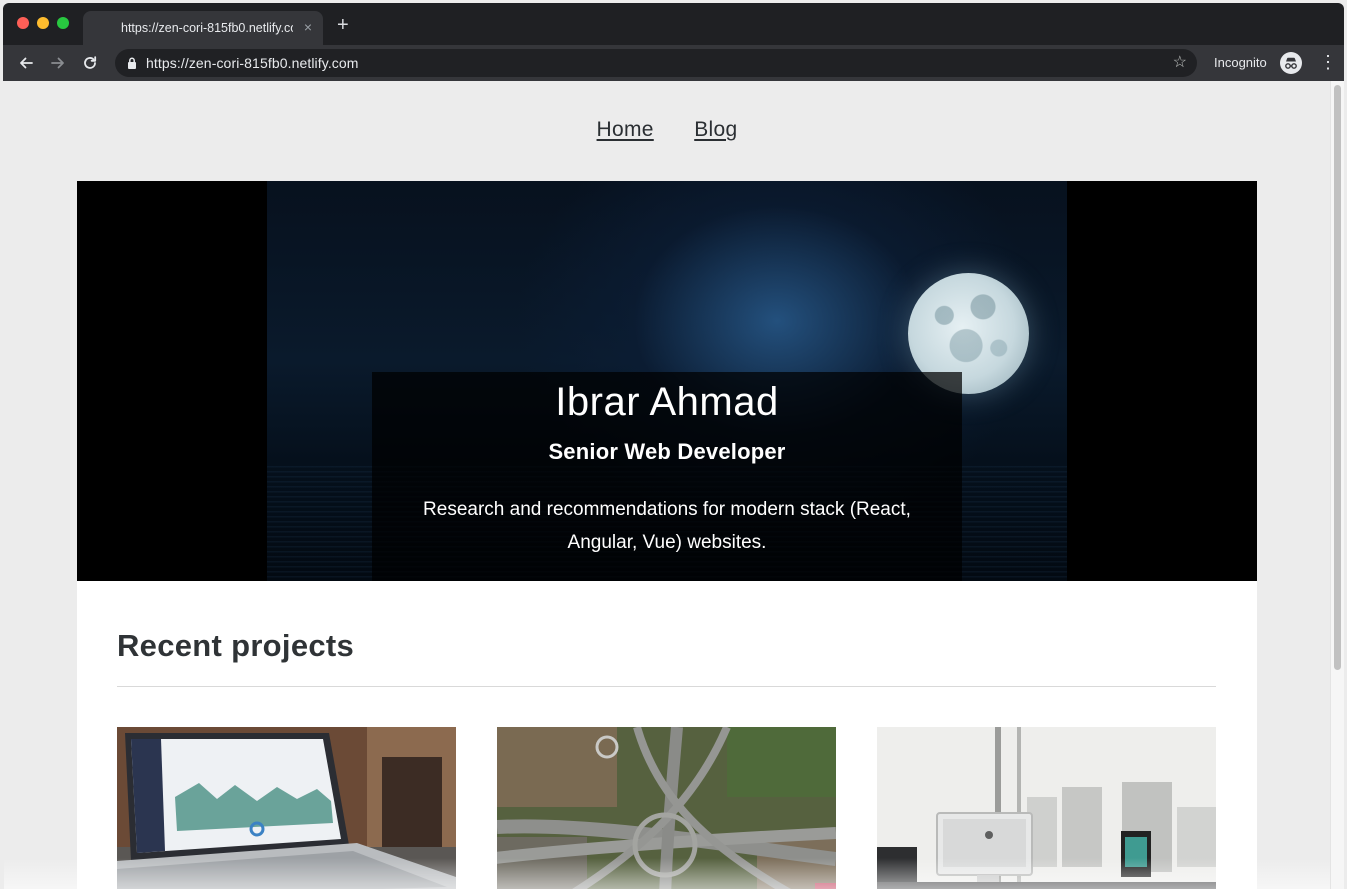 The height and width of the screenshot is (889, 1347). I want to click on project-card-laptop, so click(286, 808).